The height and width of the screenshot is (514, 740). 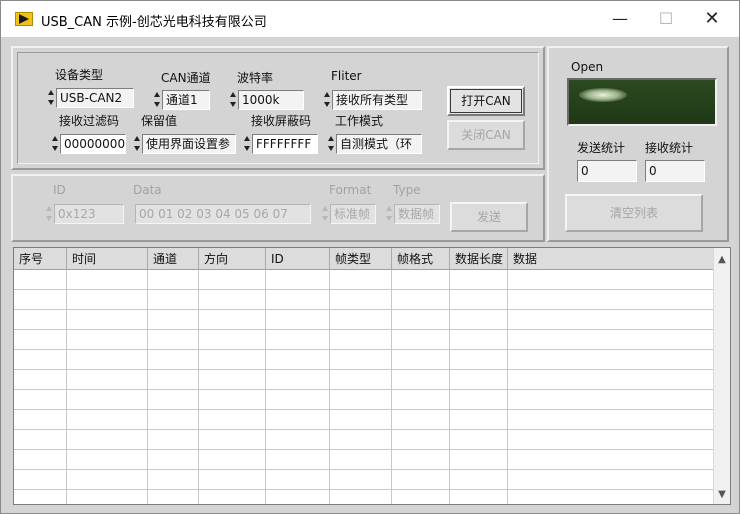 I want to click on open-can-button: 打开CAN, so click(x=486, y=101).